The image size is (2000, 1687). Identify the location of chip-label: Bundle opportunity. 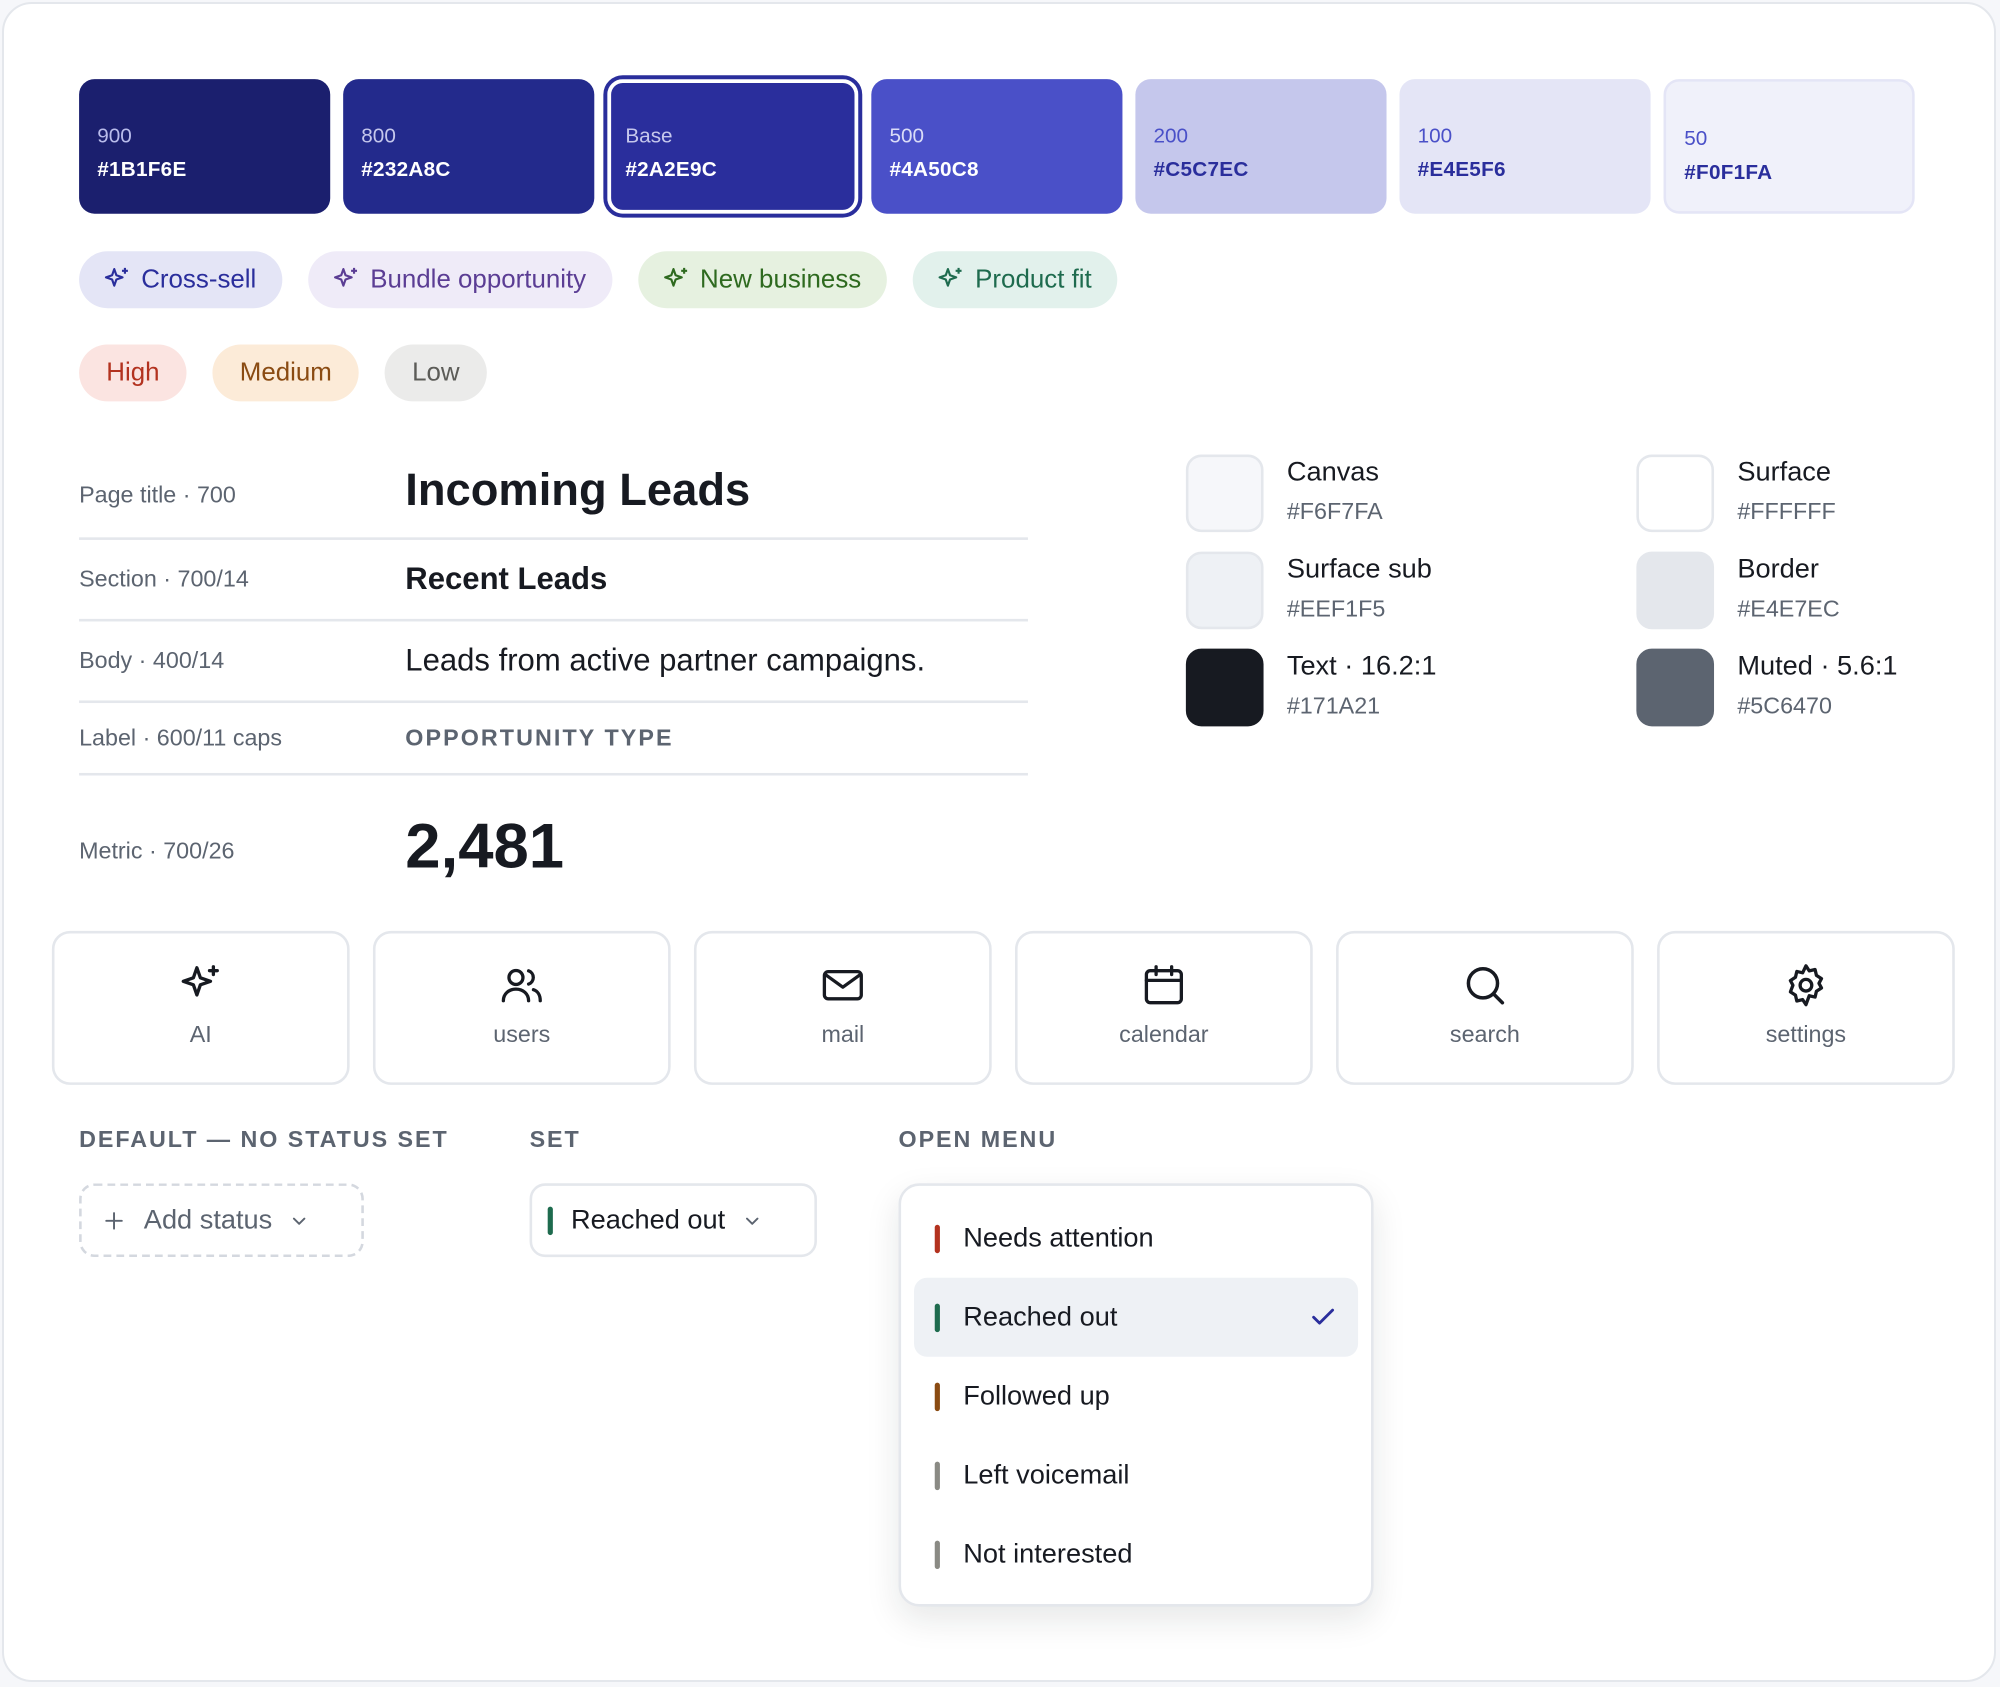
(478, 279).